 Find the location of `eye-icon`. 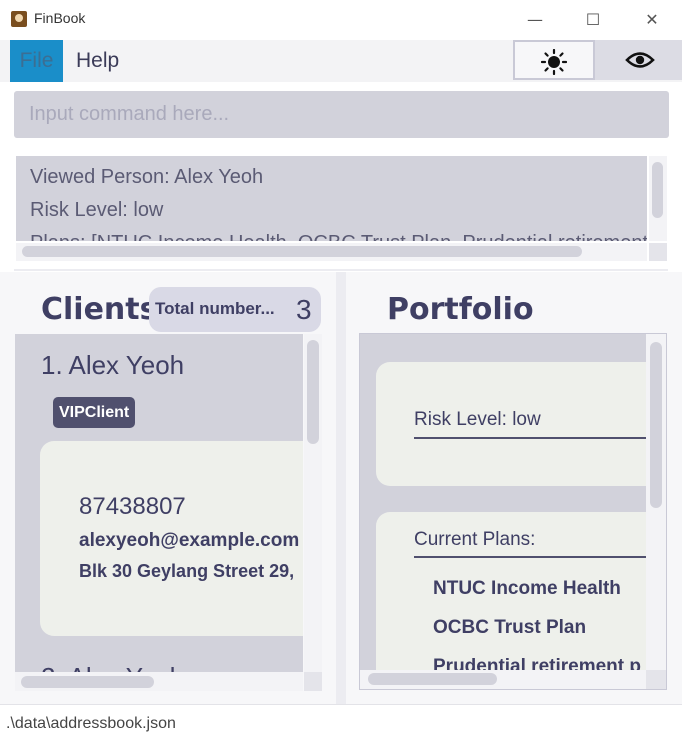

eye-icon is located at coordinates (640, 60).